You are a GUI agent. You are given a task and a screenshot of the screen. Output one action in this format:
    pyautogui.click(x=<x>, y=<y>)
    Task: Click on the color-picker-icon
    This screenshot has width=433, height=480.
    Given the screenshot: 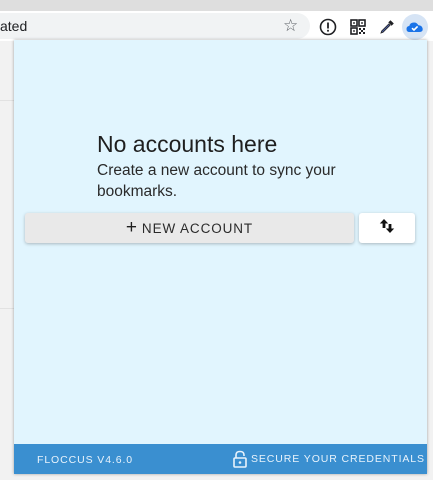 What is the action you would take?
    pyautogui.click(x=387, y=27)
    